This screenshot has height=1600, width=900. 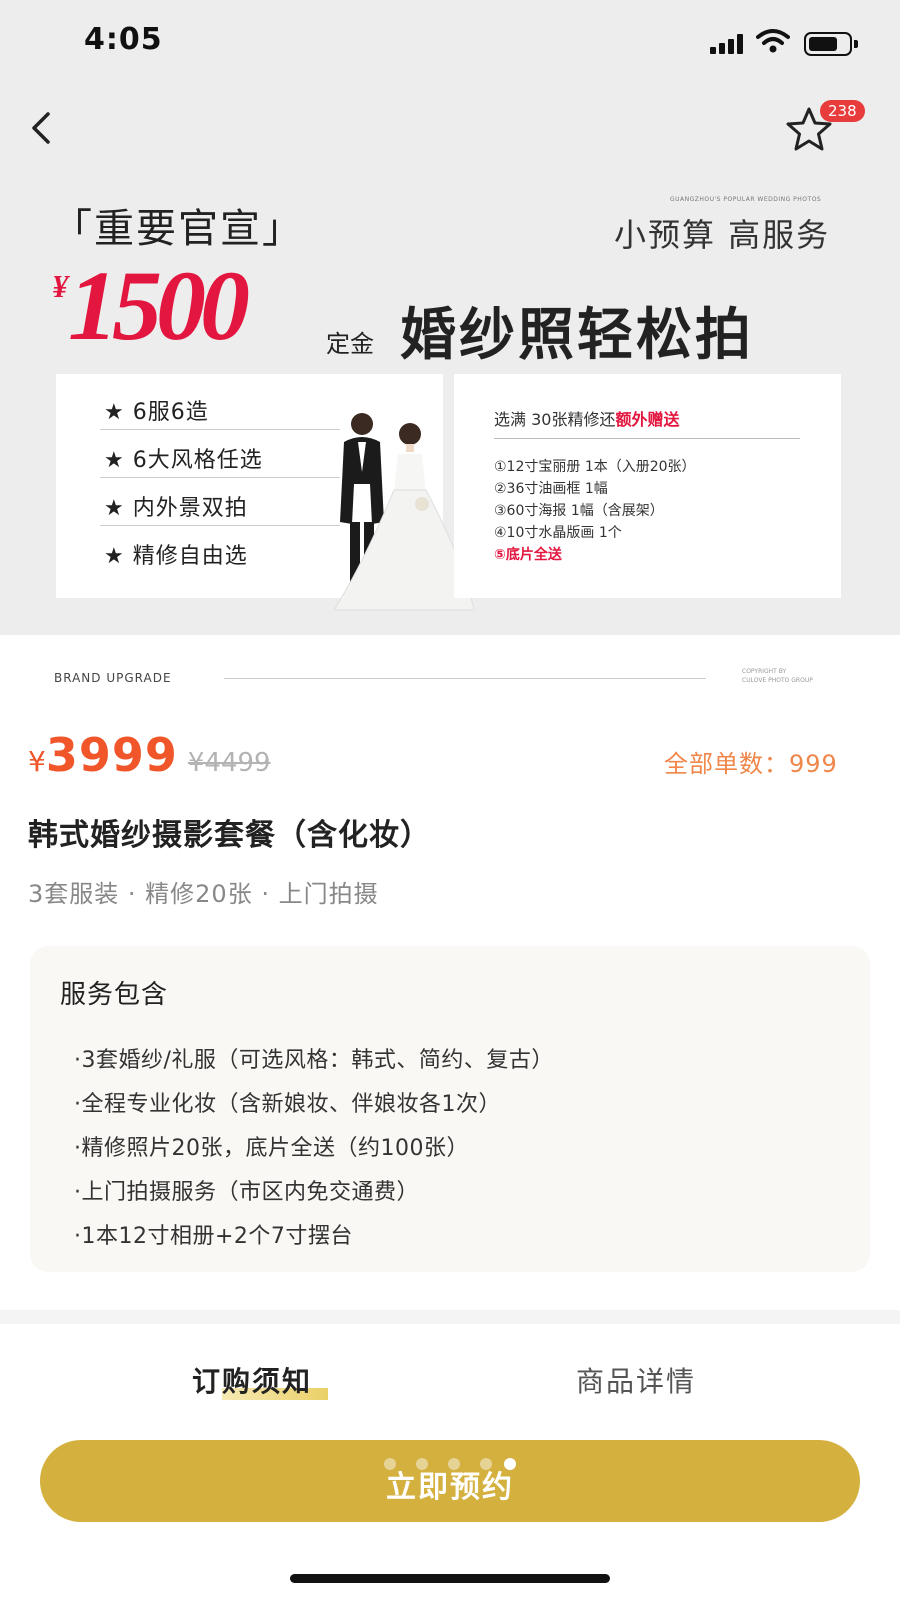 I want to click on current-price: 3999, so click(x=111, y=755).